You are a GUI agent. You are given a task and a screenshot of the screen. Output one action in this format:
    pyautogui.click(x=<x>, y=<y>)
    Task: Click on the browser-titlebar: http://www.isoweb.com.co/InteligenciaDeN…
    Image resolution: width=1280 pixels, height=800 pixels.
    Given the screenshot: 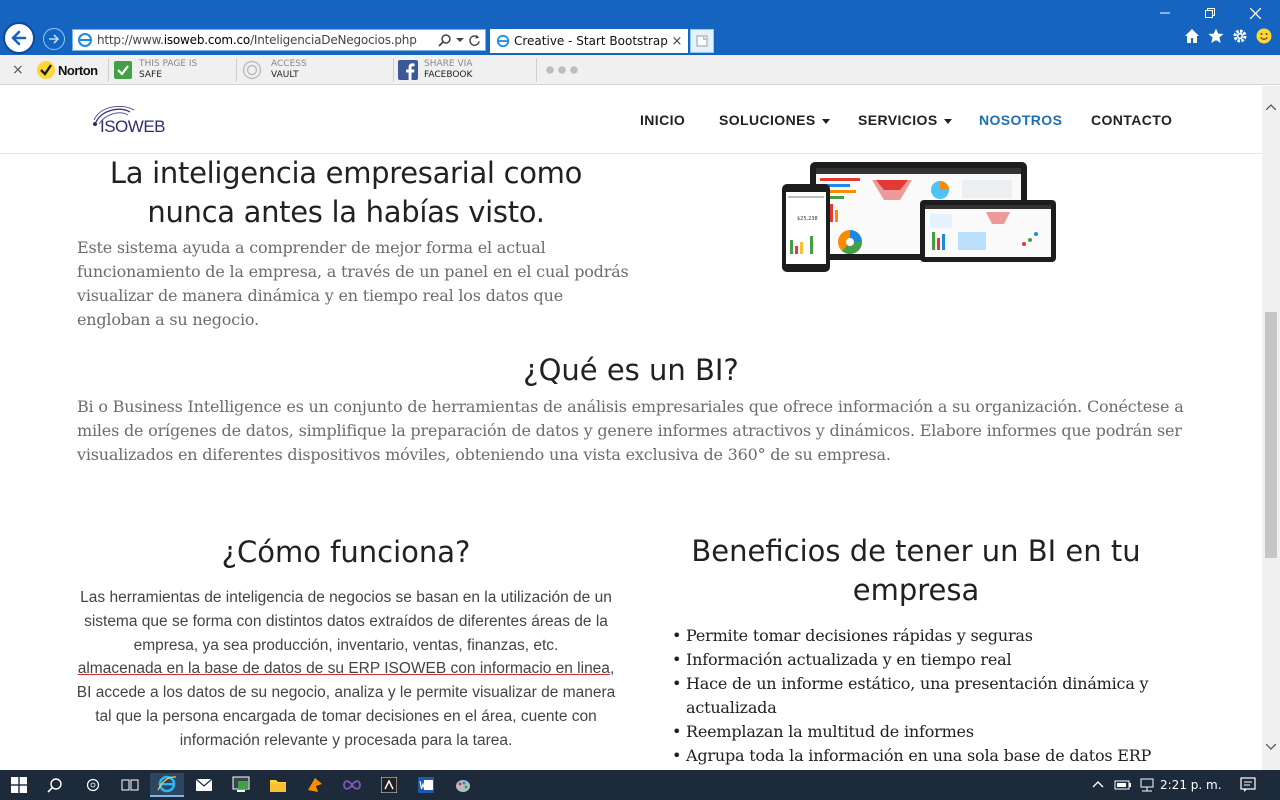 What is the action you would take?
    pyautogui.click(x=640, y=27)
    